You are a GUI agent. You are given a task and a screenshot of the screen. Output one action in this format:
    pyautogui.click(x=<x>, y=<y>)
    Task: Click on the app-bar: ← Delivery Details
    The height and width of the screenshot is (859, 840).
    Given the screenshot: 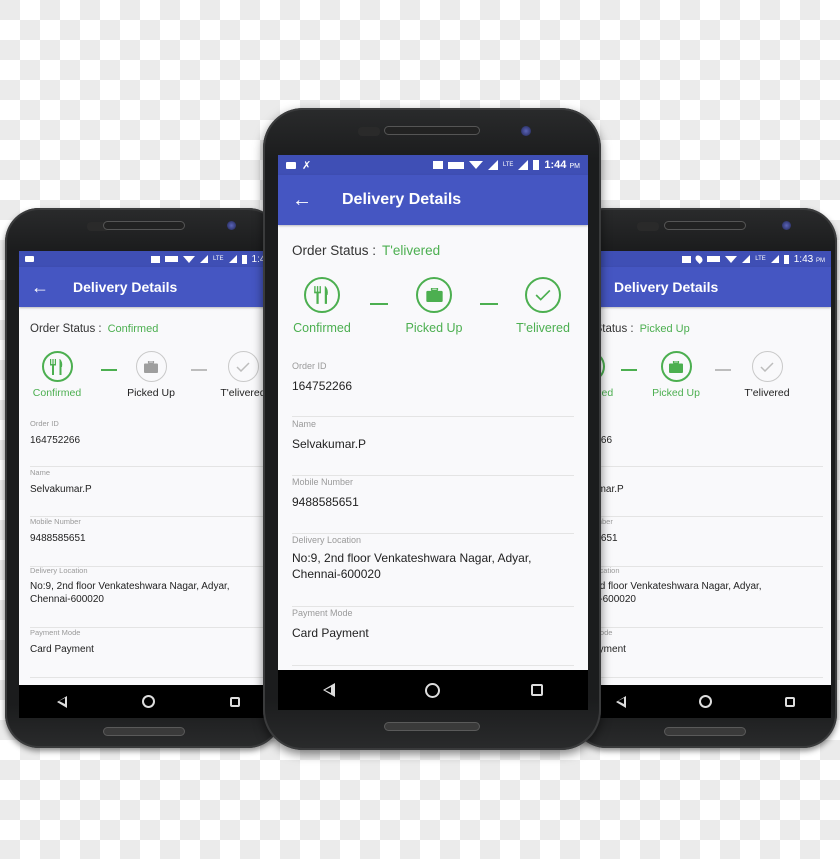 What is the action you would take?
    pyautogui.click(x=433, y=200)
    